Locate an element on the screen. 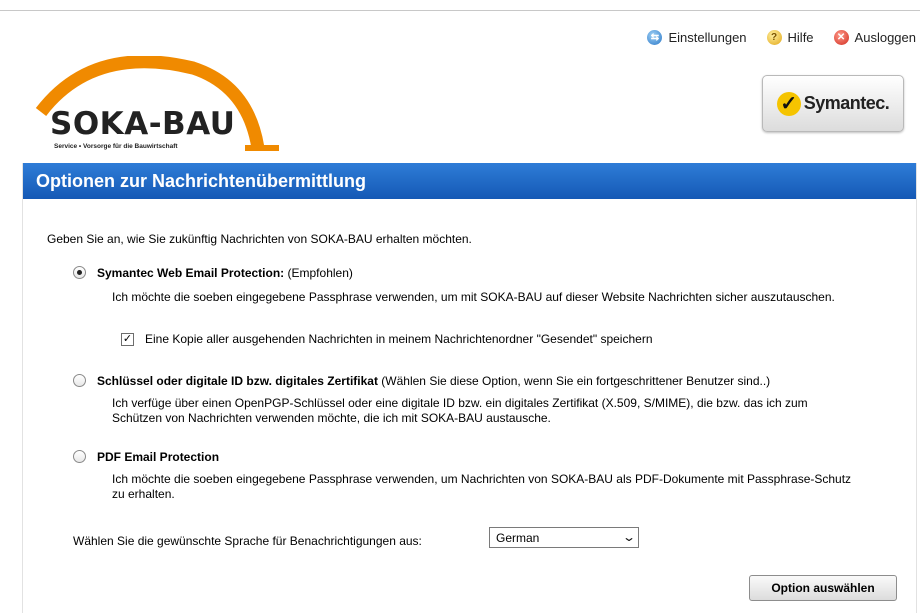 The image size is (920, 613). checkmark-icon: ✓ is located at coordinates (788, 103).